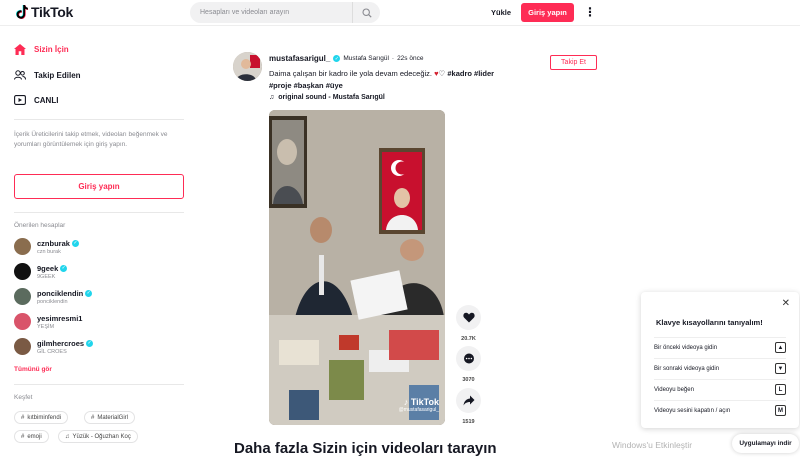  I want to click on avatar-photo, so click(247, 66).